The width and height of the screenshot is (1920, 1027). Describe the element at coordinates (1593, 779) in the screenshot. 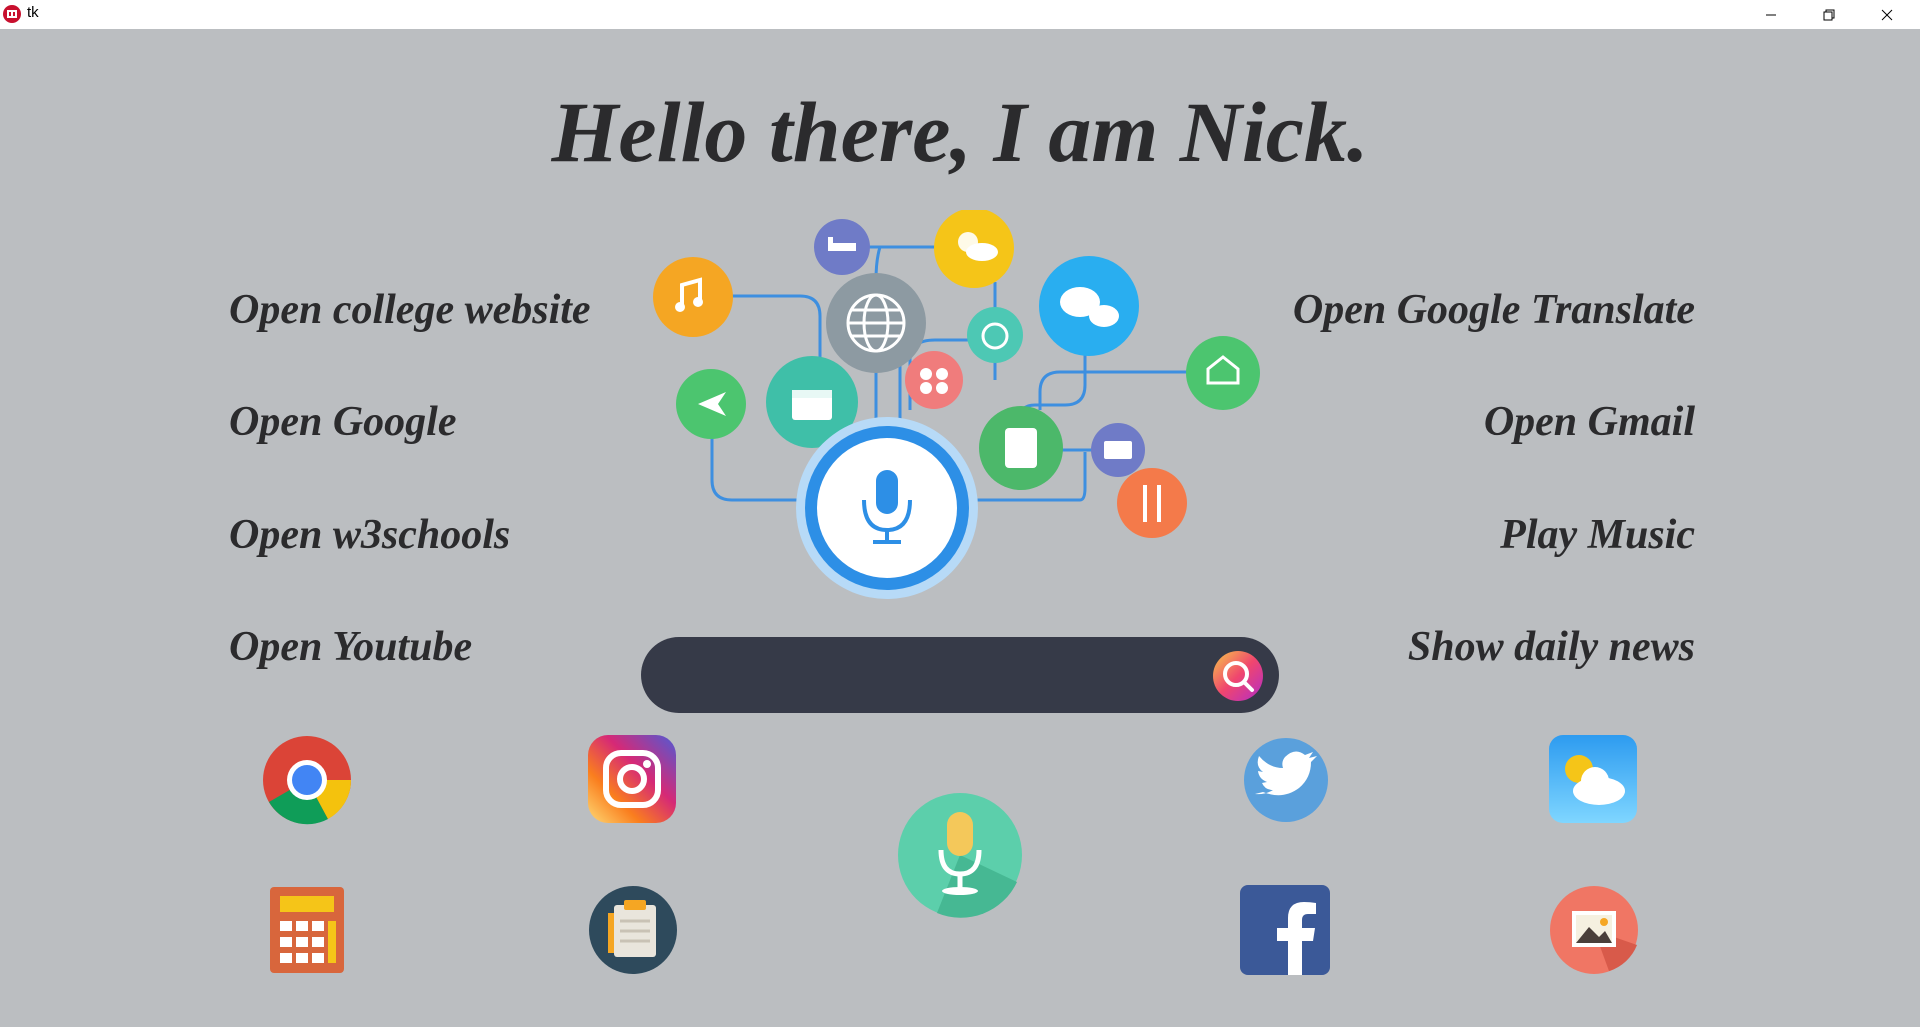

I see `weather-icon` at that location.